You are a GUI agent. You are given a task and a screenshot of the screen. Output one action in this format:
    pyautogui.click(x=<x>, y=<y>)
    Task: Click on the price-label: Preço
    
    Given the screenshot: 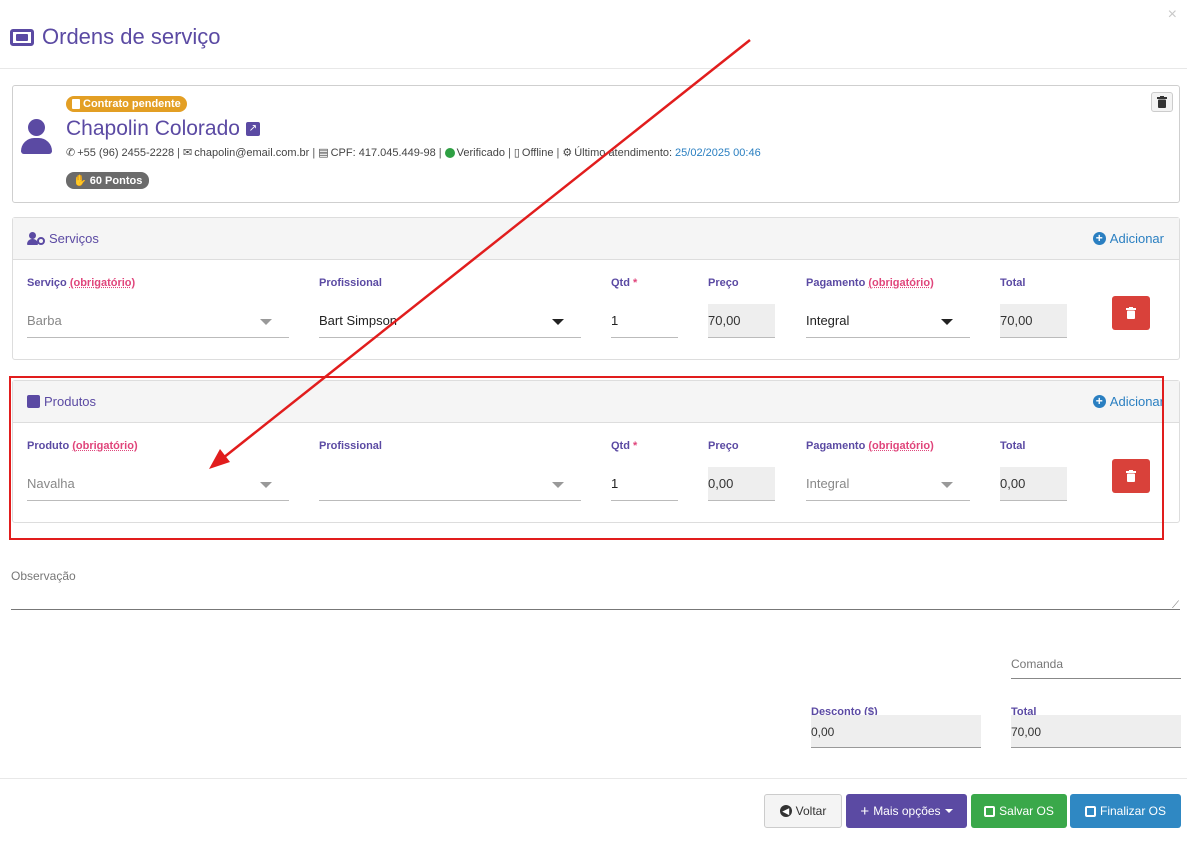 What is the action you would take?
    pyautogui.click(x=723, y=283)
    